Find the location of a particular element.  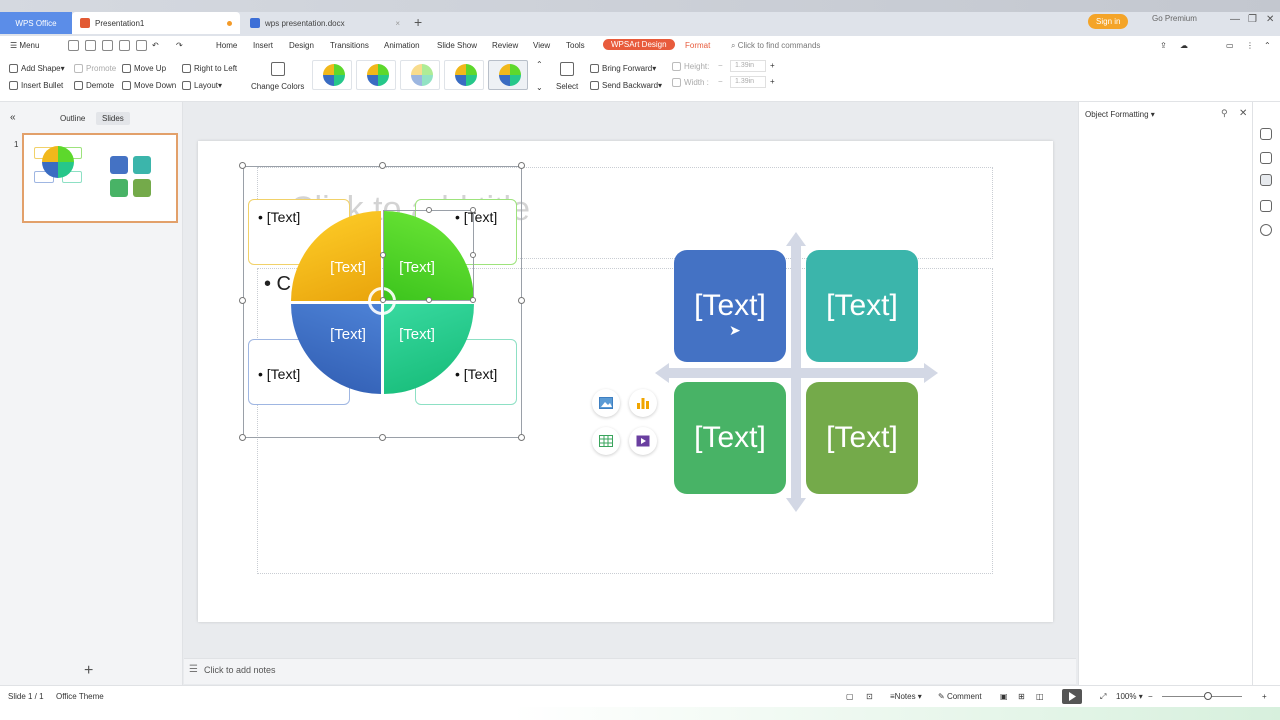

notes-view-icon: ⊡ is located at coordinates (869, 696).